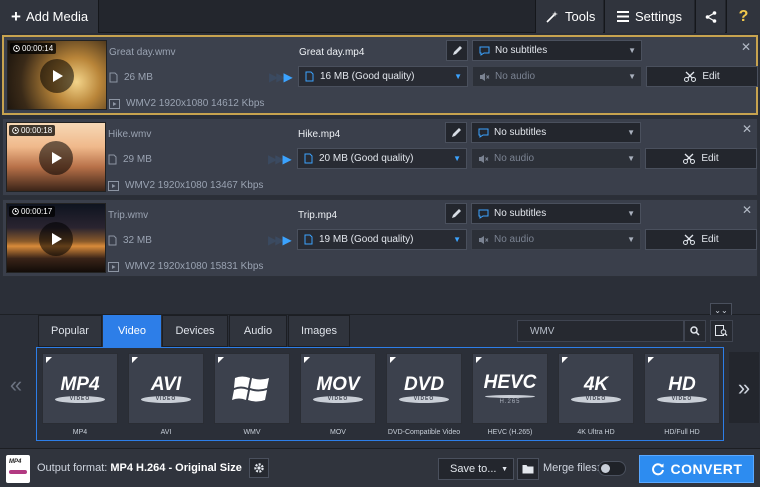 The width and height of the screenshot is (760, 487). What do you see at coordinates (49, 16) in the screenshot?
I see `add-media-button: + Add Media` at bounding box center [49, 16].